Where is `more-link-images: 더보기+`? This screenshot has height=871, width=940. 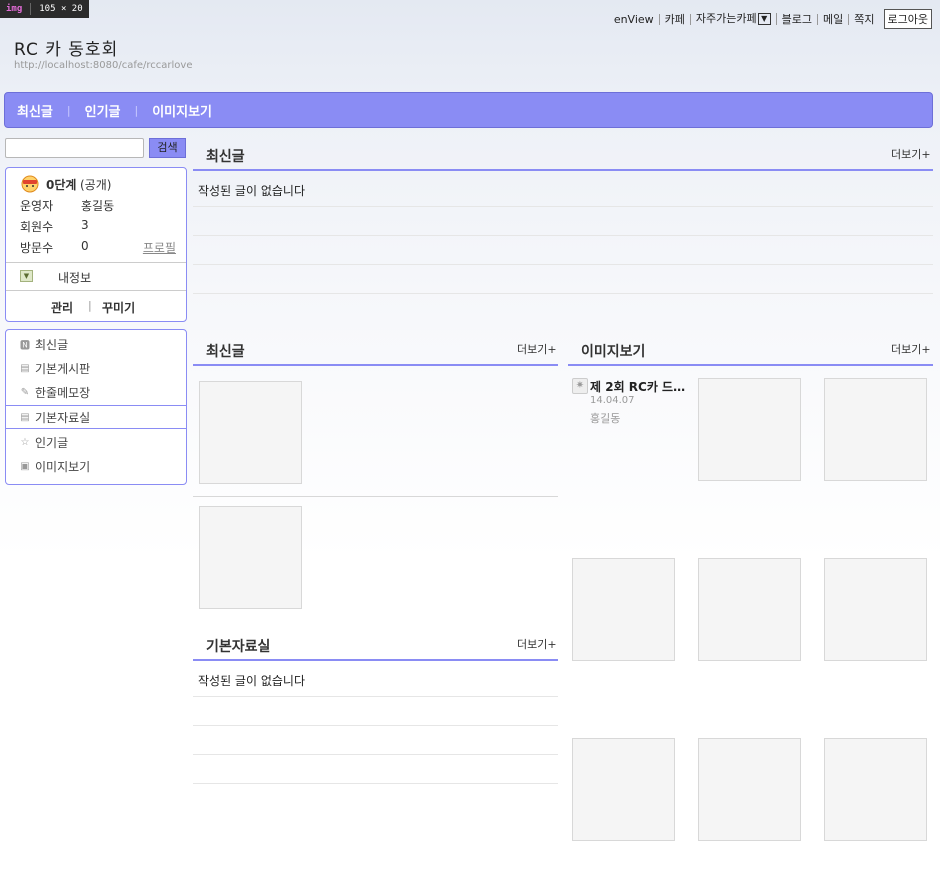 more-link-images: 더보기+ is located at coordinates (911, 349).